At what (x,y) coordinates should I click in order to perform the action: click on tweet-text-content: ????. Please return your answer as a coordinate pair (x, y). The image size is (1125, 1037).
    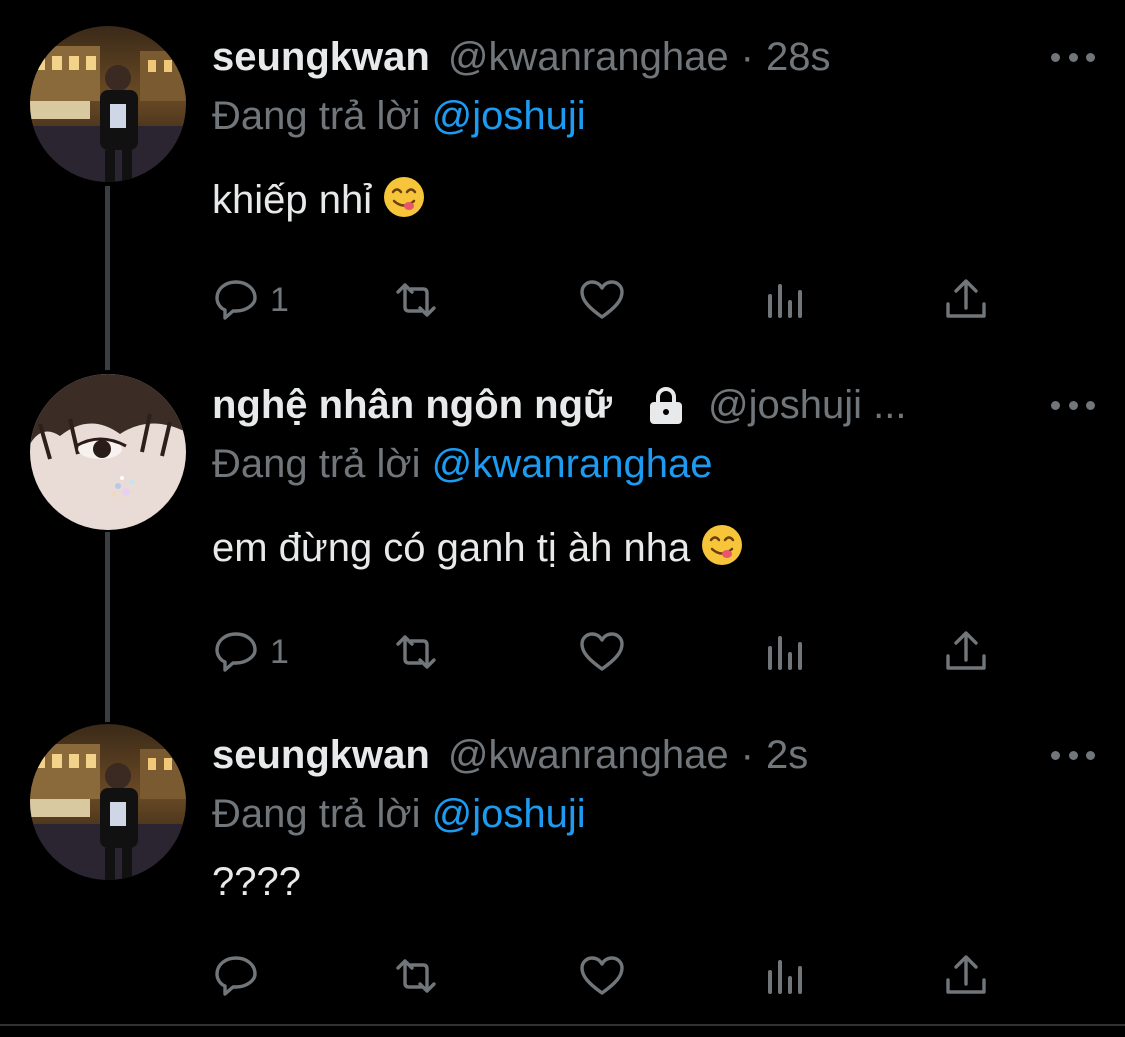
    Looking at the image, I should click on (256, 882).